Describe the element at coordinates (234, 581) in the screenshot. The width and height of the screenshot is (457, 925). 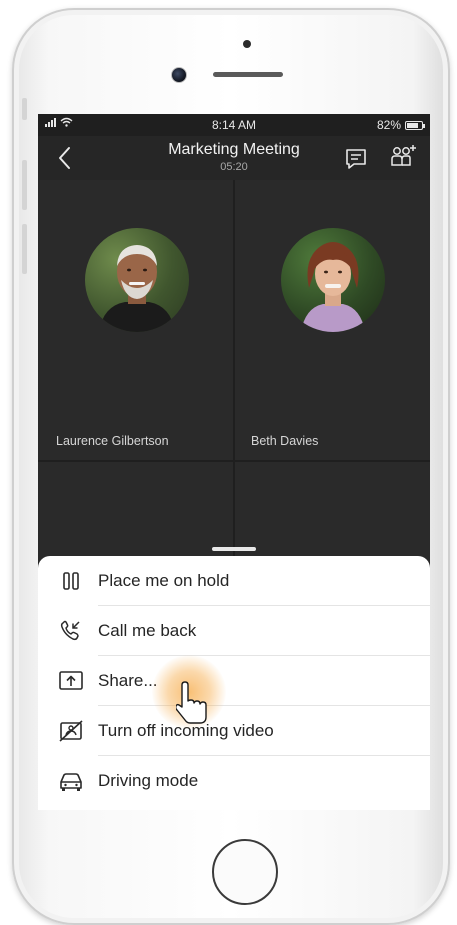
I see `menu-item-place-on-hold: Place me on hold` at that location.